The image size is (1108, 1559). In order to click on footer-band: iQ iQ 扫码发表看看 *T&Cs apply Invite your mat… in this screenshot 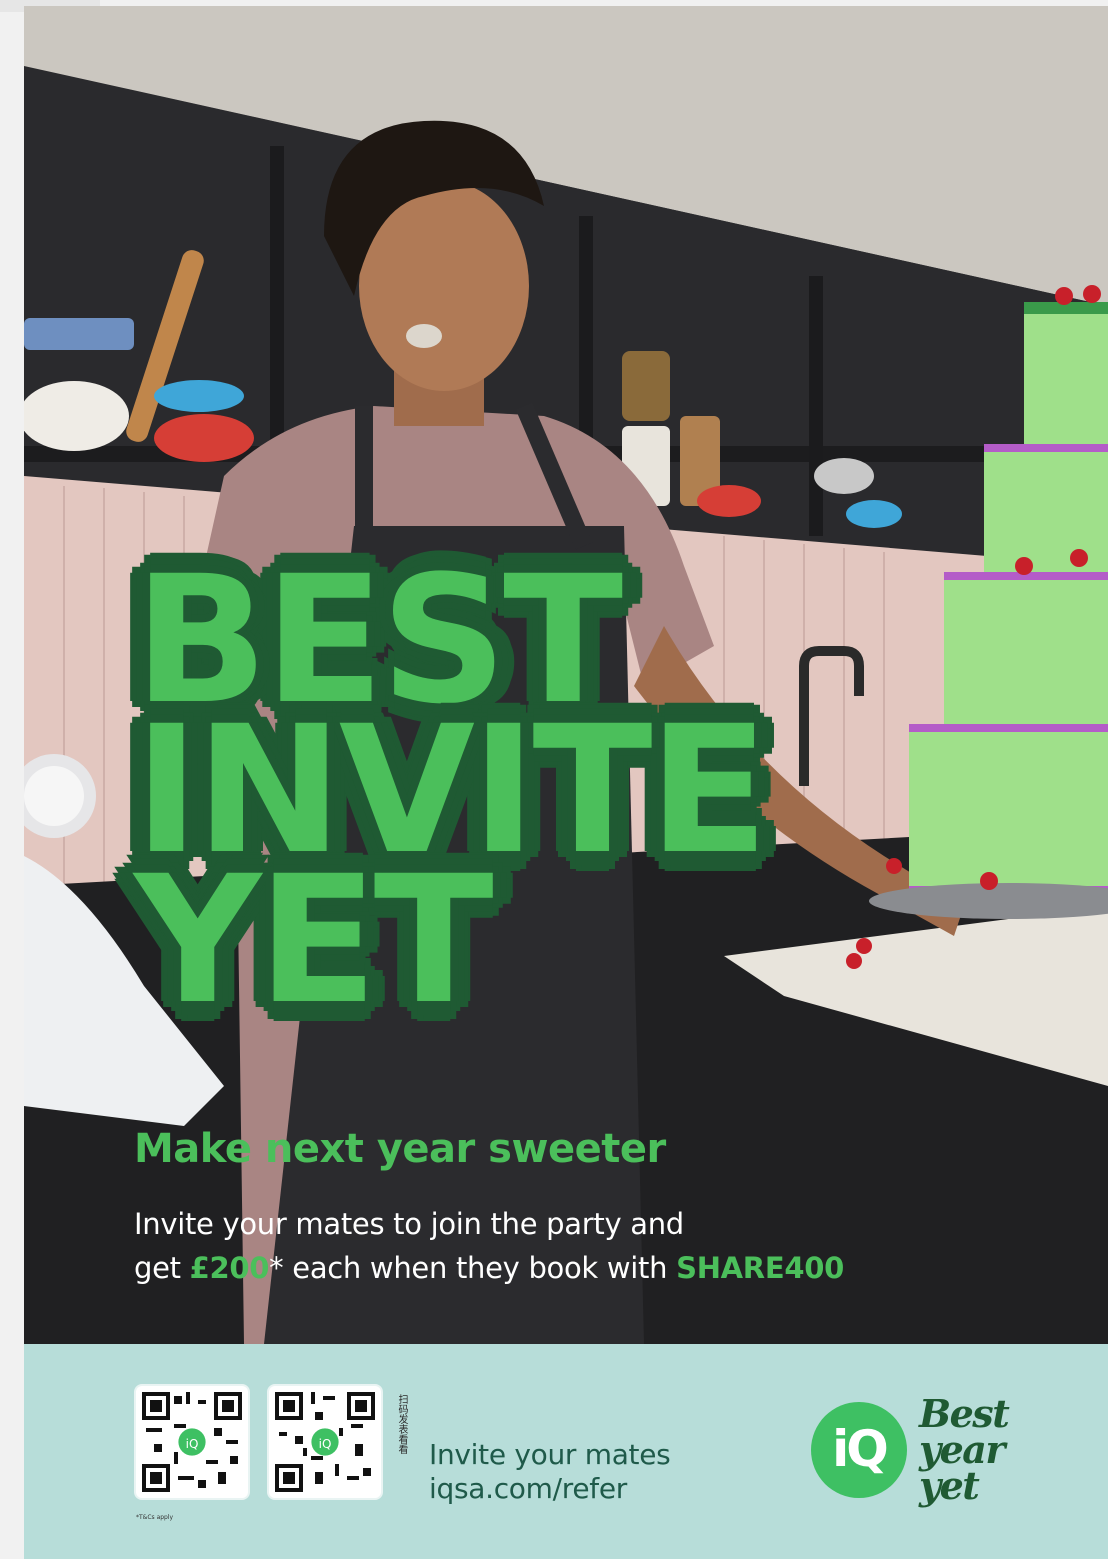, I will do `click(566, 1451)`.